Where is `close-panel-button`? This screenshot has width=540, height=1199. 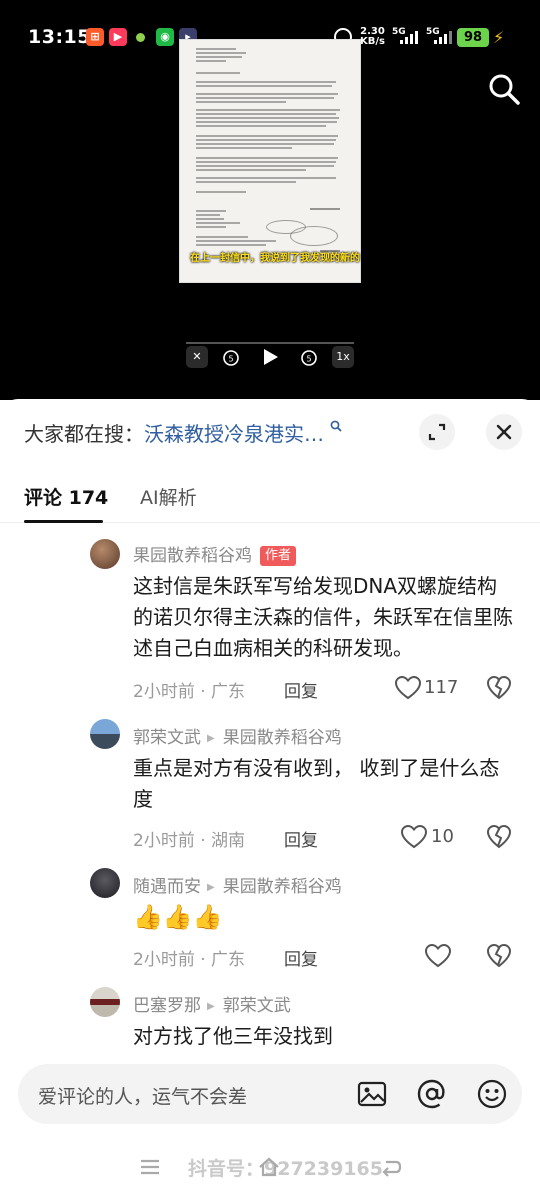 close-panel-button is located at coordinates (504, 432).